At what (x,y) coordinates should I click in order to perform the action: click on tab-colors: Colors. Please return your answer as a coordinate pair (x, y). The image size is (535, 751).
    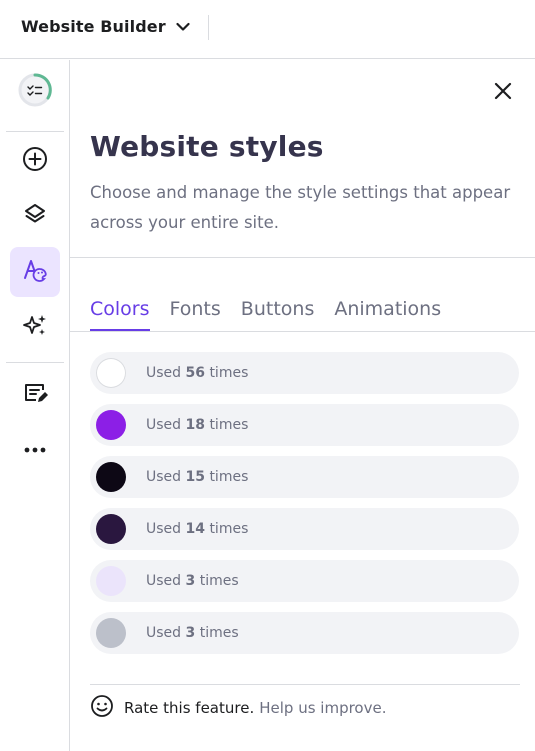
    Looking at the image, I should click on (120, 314).